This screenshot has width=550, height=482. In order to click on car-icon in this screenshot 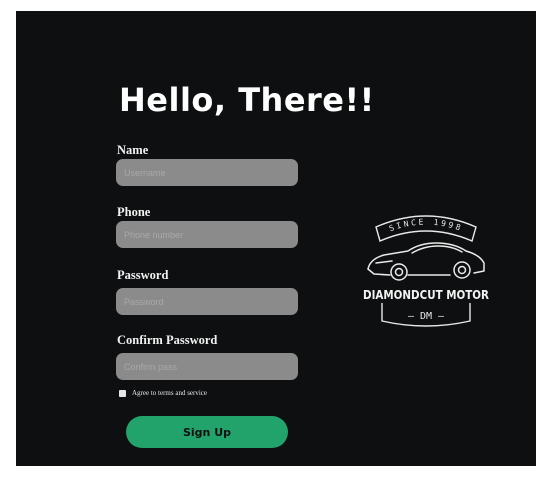, I will do `click(426, 261)`.